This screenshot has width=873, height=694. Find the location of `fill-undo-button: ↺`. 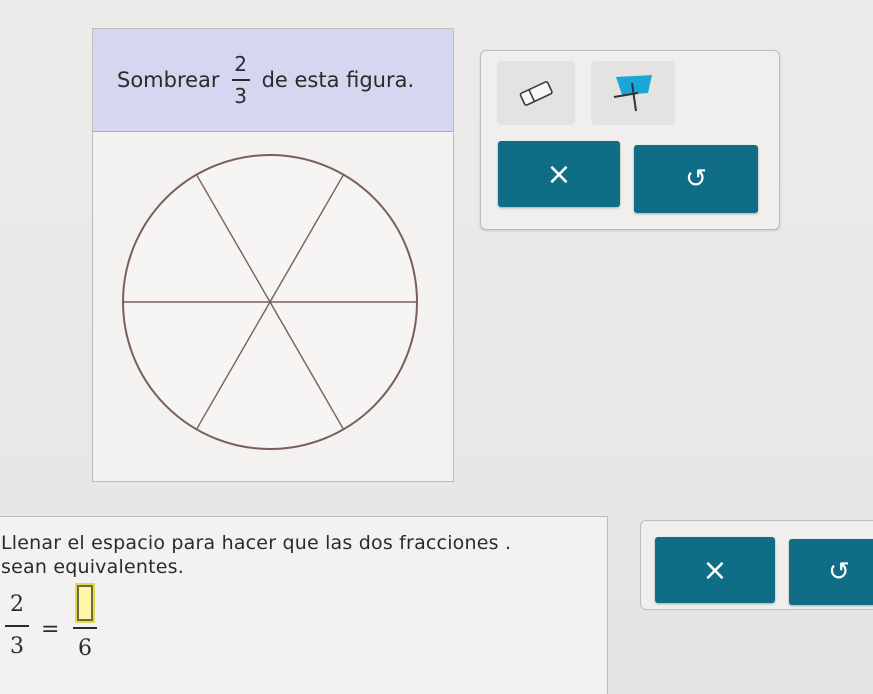

fill-undo-button: ↺ is located at coordinates (831, 572).